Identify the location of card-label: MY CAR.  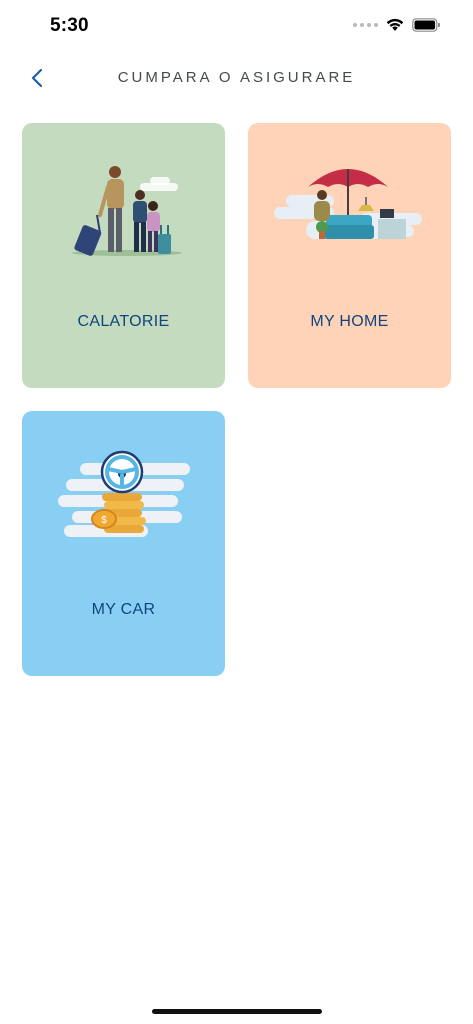
(123, 609).